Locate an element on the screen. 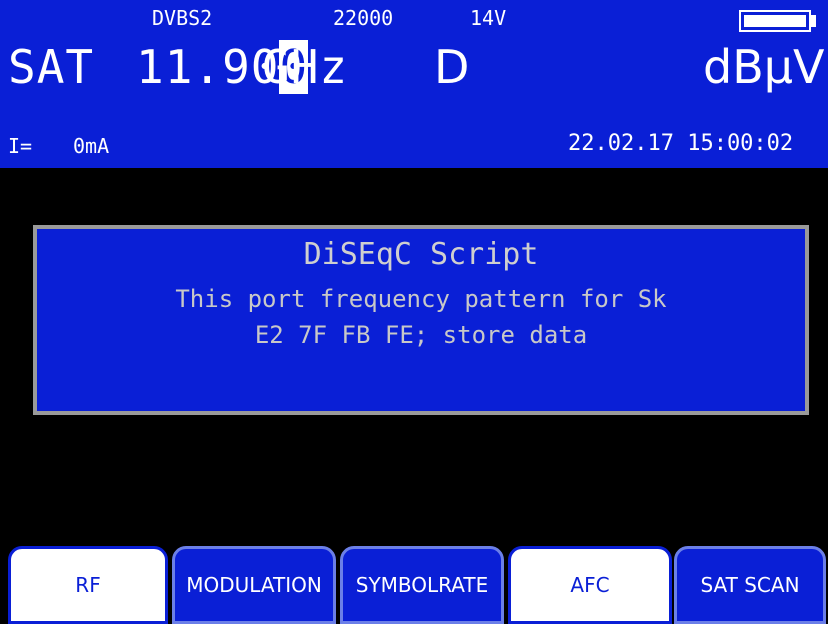 The width and height of the screenshot is (828, 624). softkey-sat-scan: SAT SCAN is located at coordinates (750, 585).